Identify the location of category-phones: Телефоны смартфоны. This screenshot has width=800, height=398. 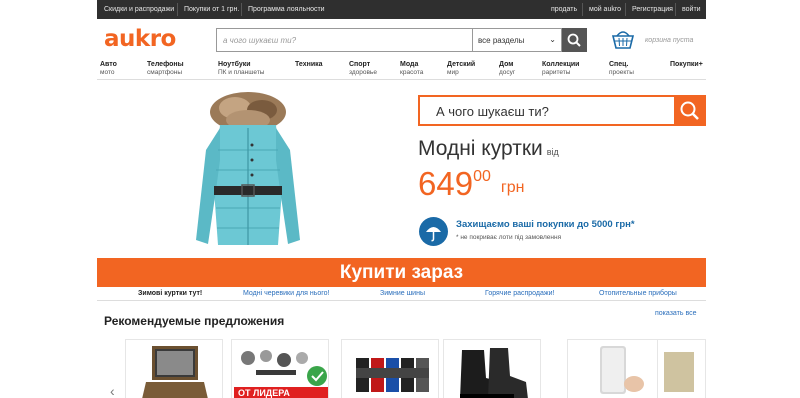
(165, 68).